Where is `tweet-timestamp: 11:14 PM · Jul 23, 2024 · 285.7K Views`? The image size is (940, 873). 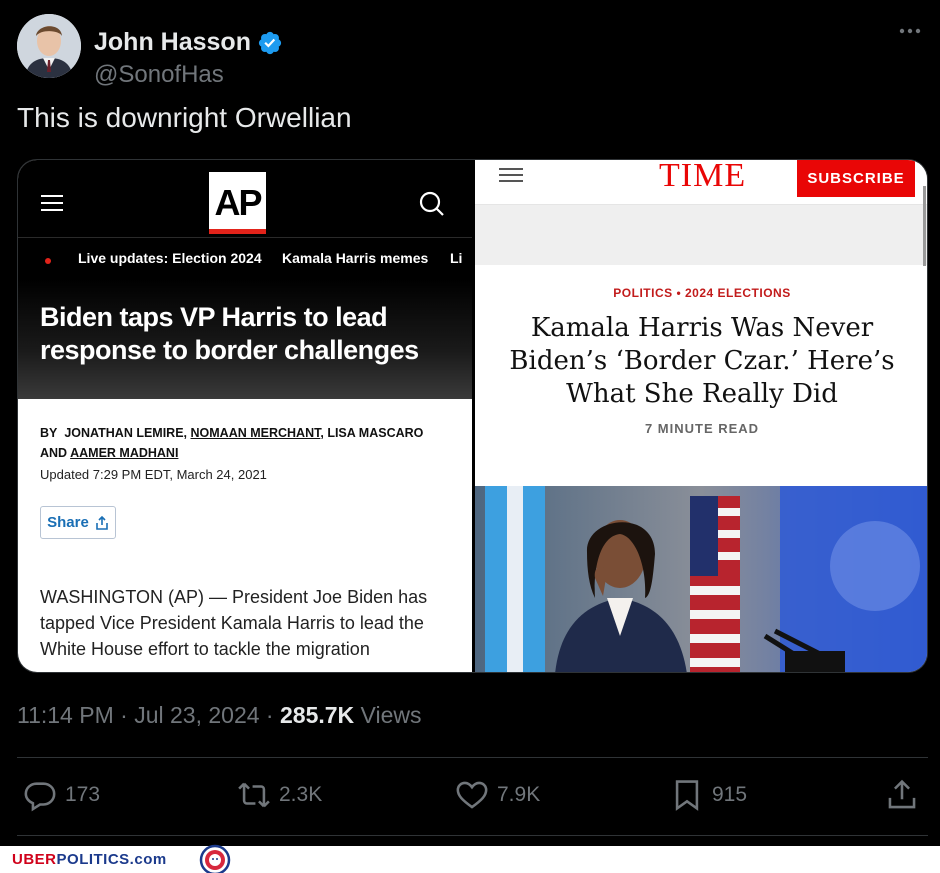 tweet-timestamp: 11:14 PM · Jul 23, 2024 · 285.7K Views is located at coordinates (219, 715).